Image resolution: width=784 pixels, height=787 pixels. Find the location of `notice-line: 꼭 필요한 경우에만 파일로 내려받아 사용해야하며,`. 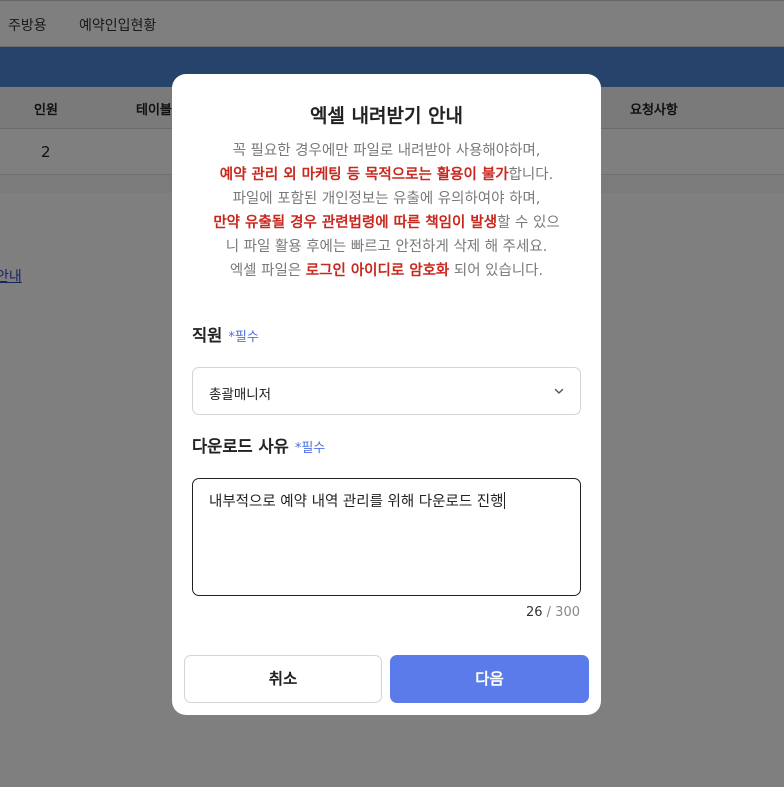

notice-line: 꼭 필요한 경우에만 파일로 내려받아 사용해야하며, is located at coordinates (386, 151).